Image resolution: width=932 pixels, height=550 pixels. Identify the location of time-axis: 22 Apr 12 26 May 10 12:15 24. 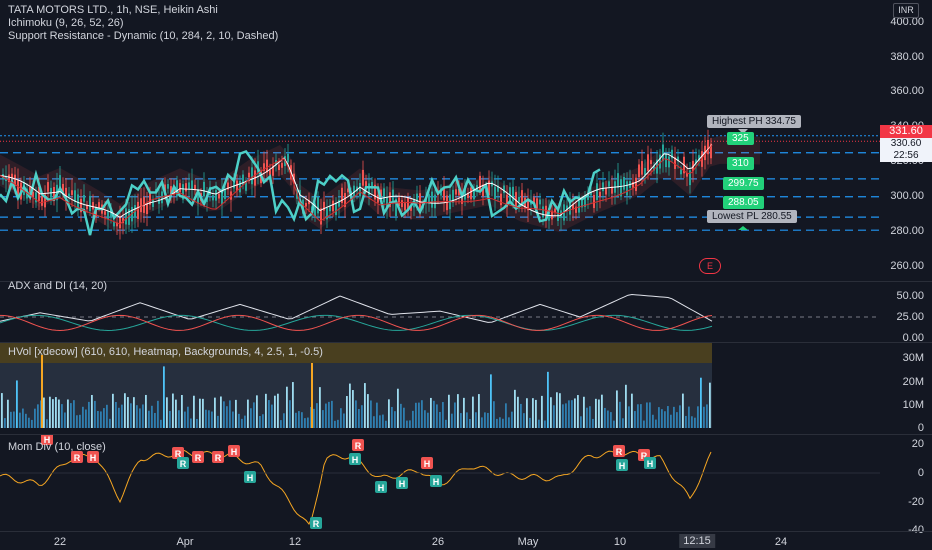
(466, 541).